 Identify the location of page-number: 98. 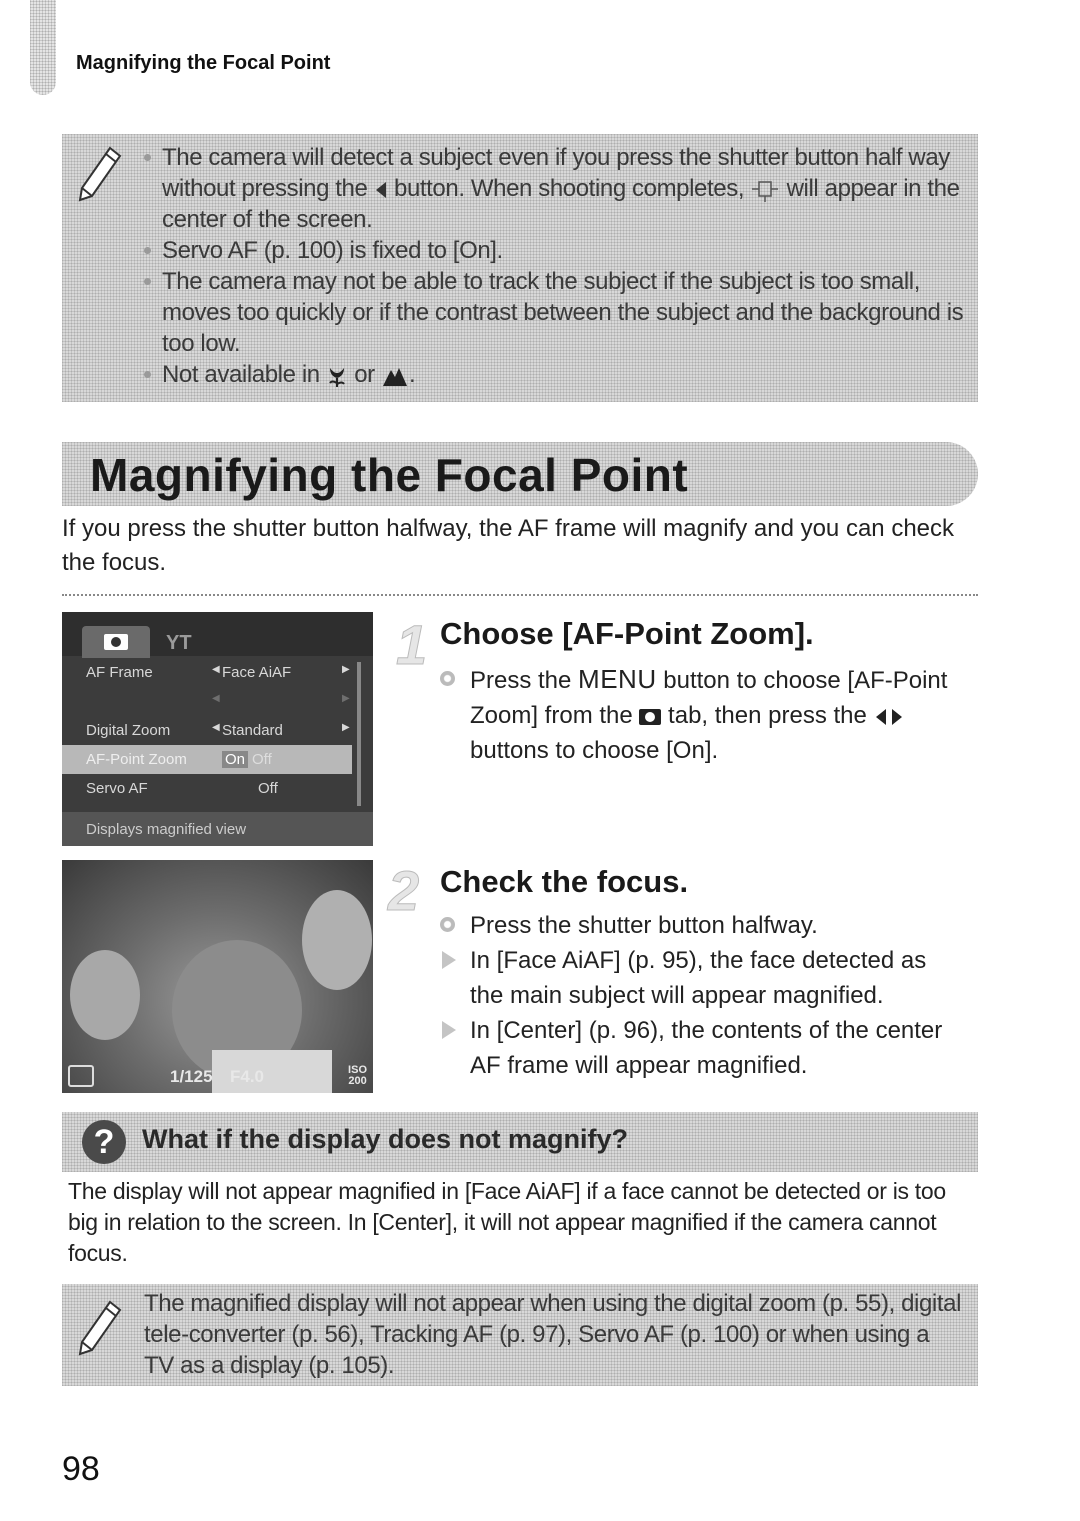
(81, 1469).